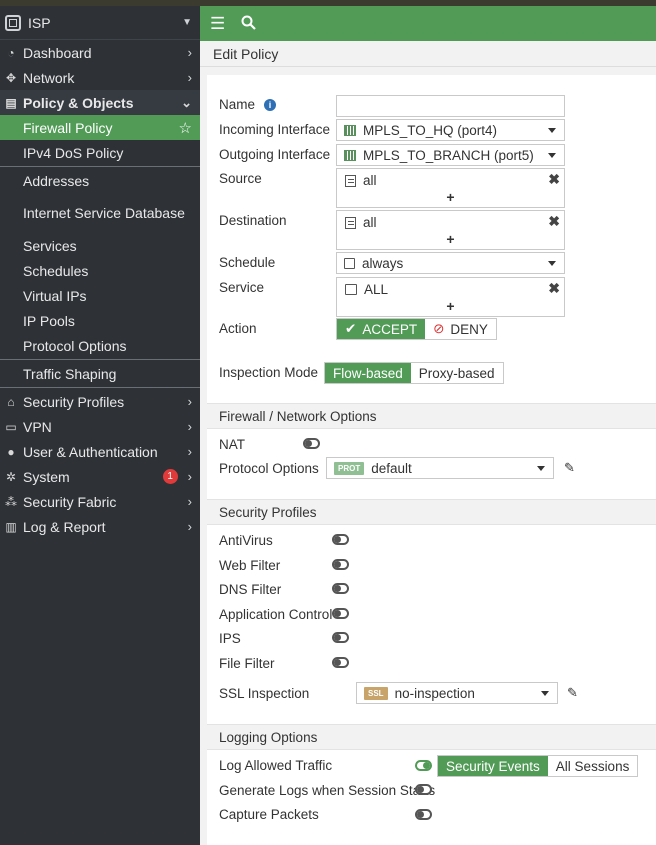 The width and height of the screenshot is (656, 845). Describe the element at coordinates (450, 230) in the screenshot. I see `destination-field: all ✖ +` at that location.